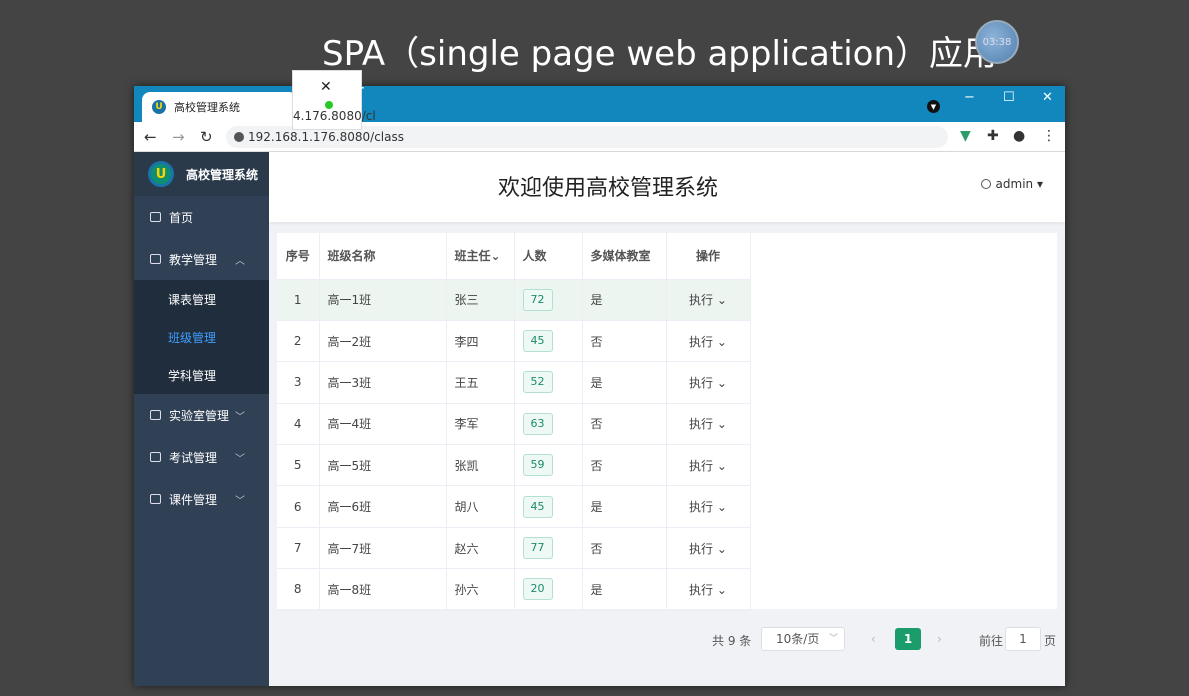  I want to click on extensions-icon: ✚, so click(993, 136).